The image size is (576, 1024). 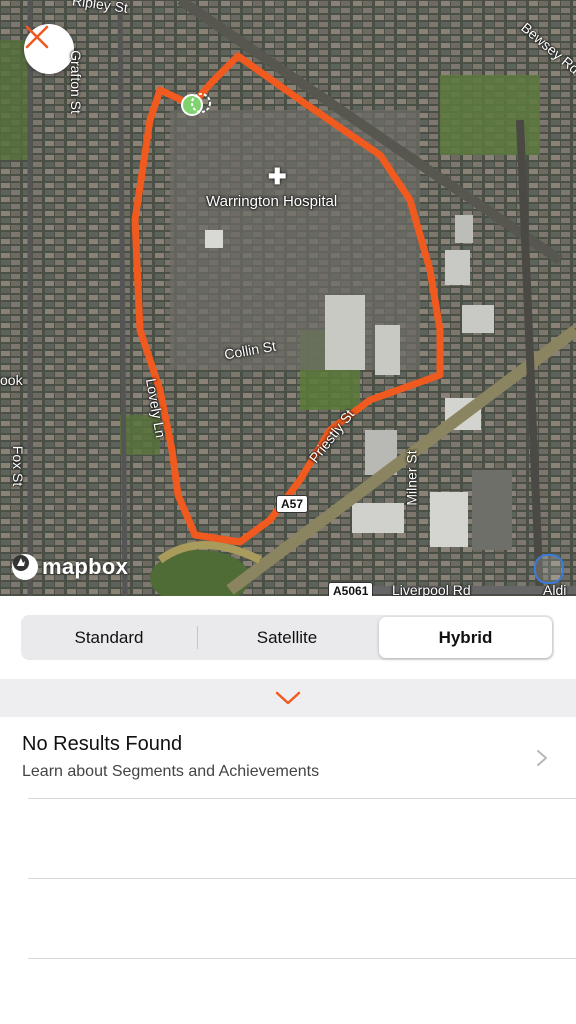 What do you see at coordinates (37, 37) in the screenshot?
I see `close-icon` at bounding box center [37, 37].